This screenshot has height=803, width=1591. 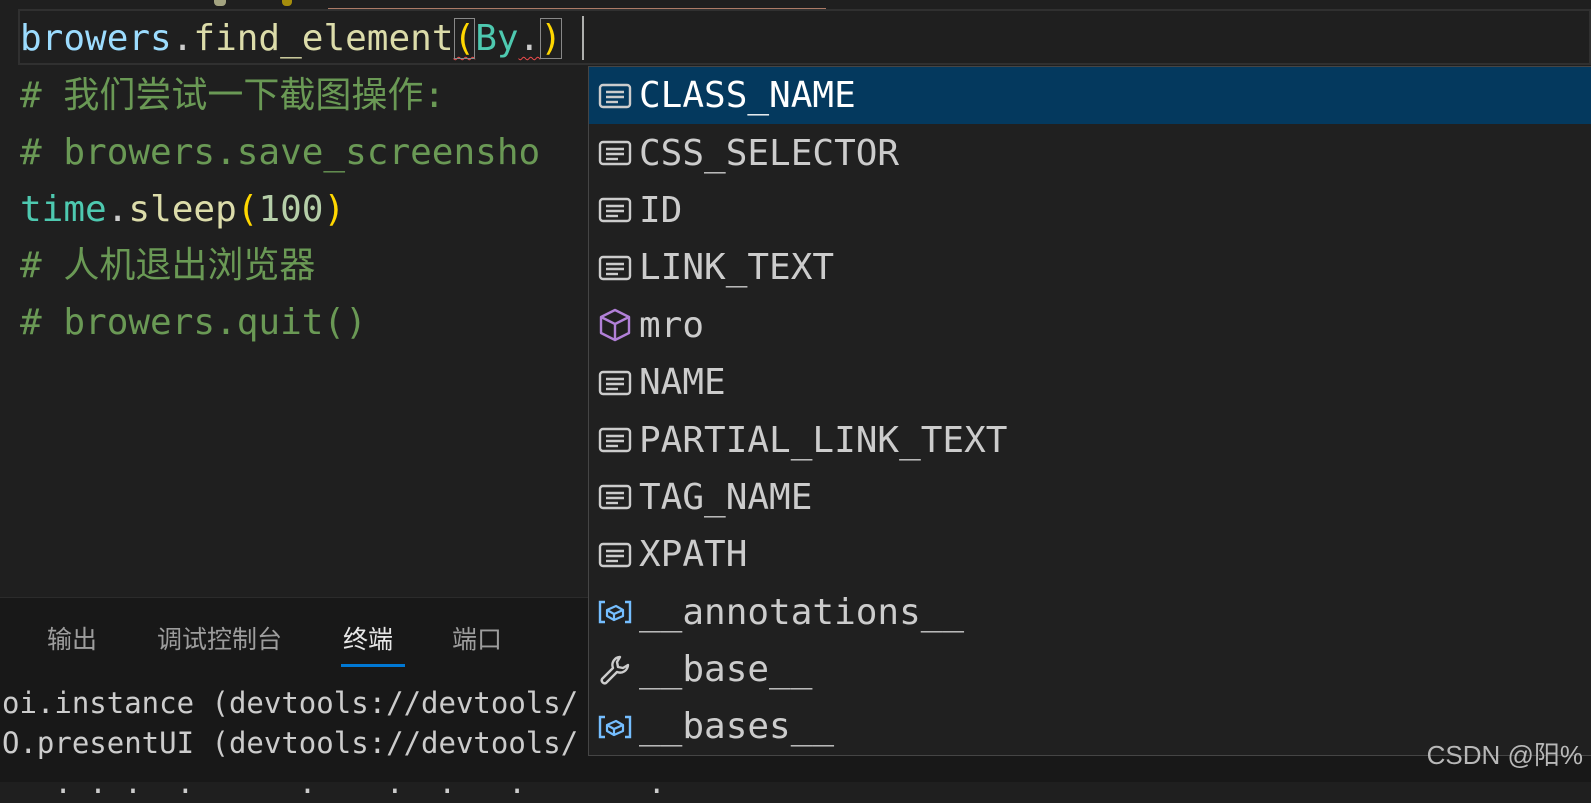 I want to click on code-line-comment: # browers.quit(), so click(x=193, y=323).